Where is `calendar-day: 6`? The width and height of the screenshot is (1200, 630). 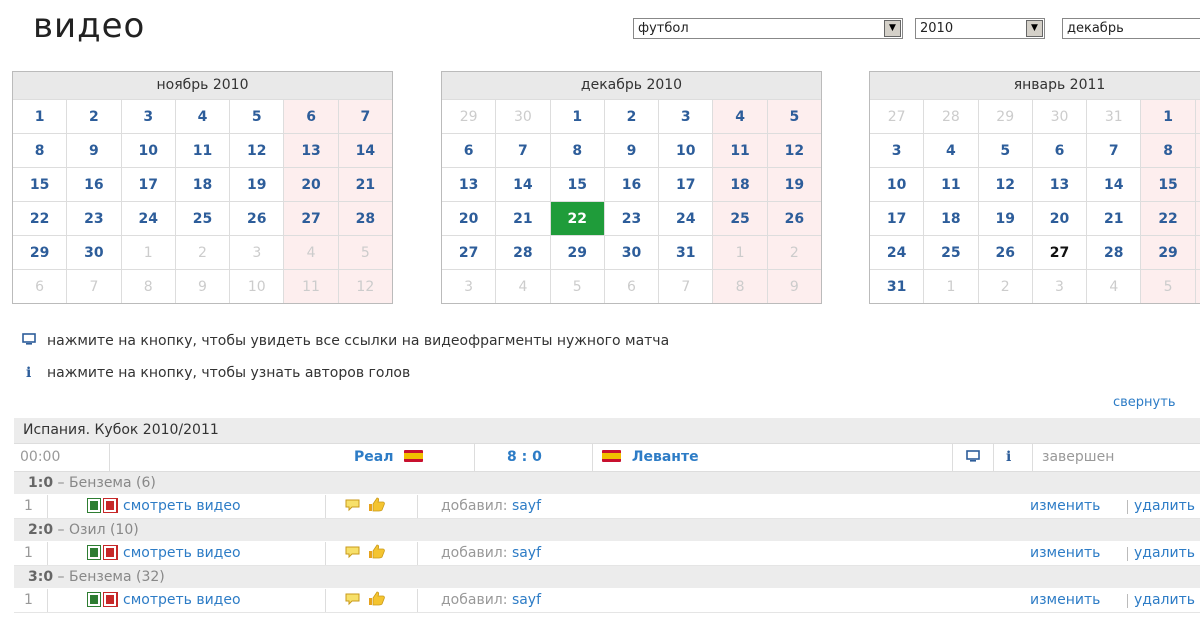 calendar-day: 6 is located at coordinates (311, 116).